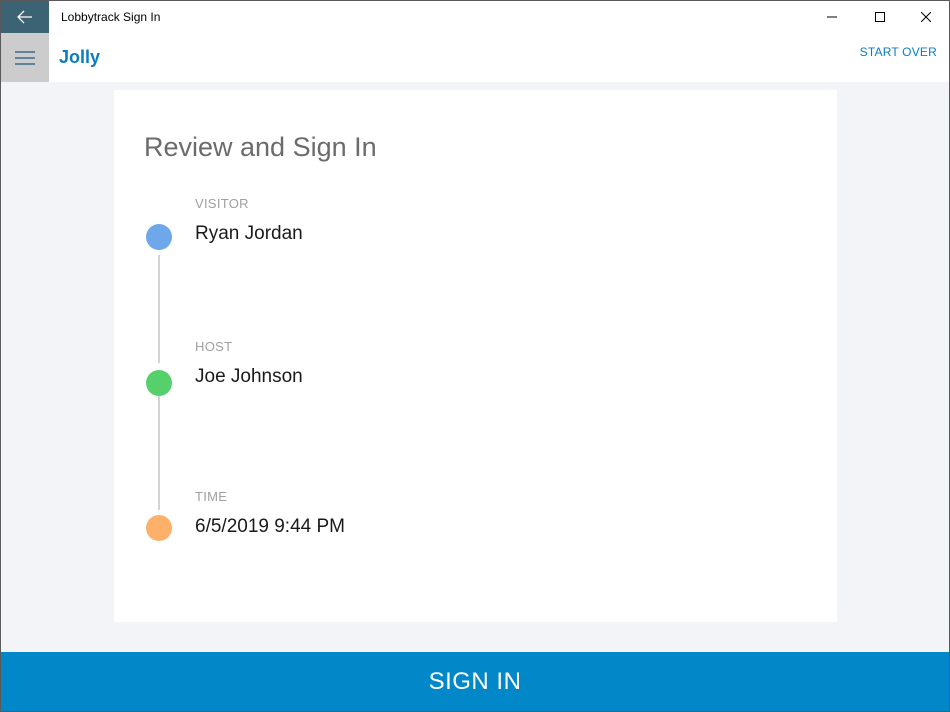  What do you see at coordinates (475, 17) in the screenshot?
I see `title-bar: Lobbytrack Sign In` at bounding box center [475, 17].